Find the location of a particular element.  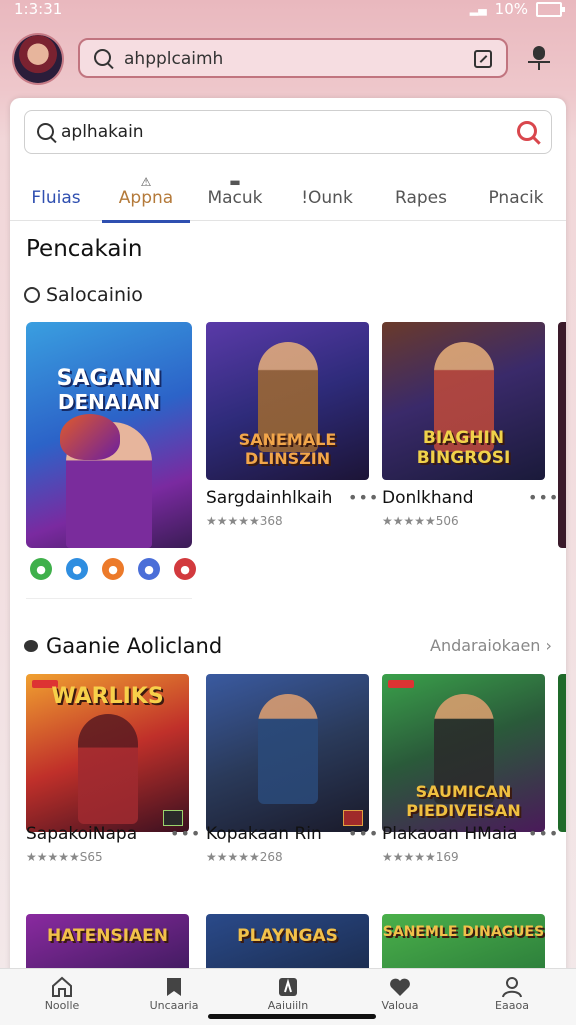

game-card-title: BIAGHIN BINGROSI is located at coordinates (463, 448).